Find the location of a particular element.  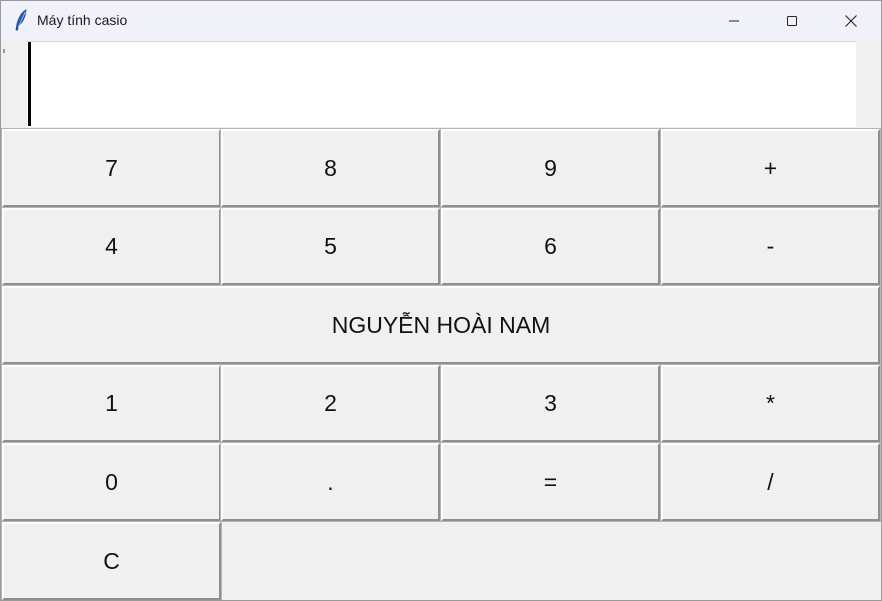

key-9: 9 is located at coordinates (550, 168).